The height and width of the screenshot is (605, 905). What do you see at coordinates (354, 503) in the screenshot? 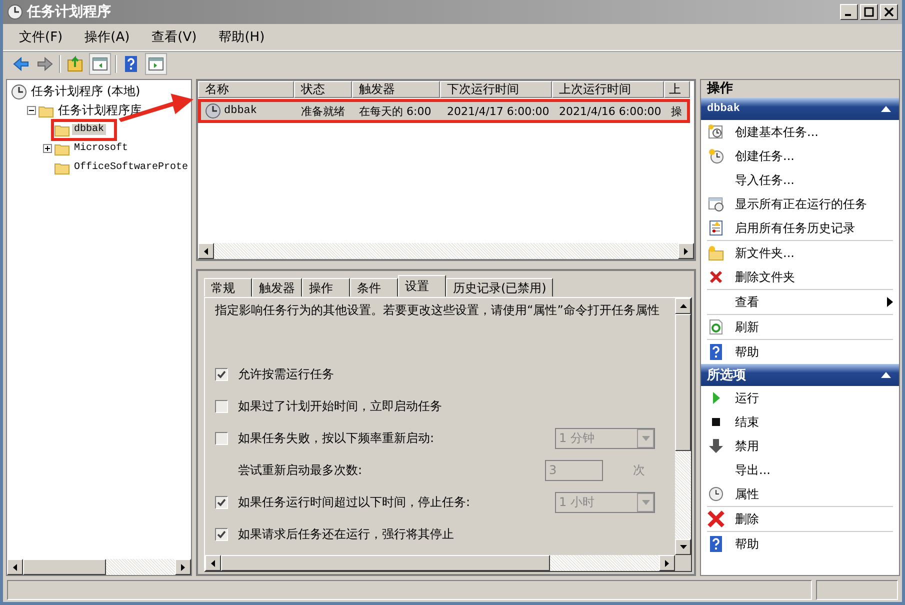
I see `setting-label: 如果任务运行时间超过以下时间，停止任务:` at bounding box center [354, 503].